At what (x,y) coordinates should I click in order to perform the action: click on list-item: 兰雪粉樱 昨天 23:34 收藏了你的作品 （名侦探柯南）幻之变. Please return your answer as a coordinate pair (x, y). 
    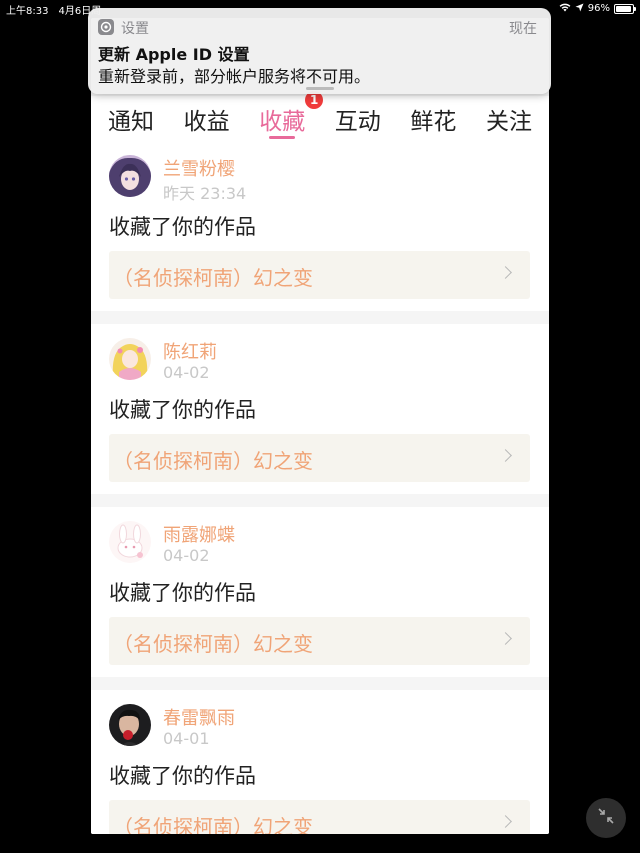
    Looking at the image, I should click on (320, 226).